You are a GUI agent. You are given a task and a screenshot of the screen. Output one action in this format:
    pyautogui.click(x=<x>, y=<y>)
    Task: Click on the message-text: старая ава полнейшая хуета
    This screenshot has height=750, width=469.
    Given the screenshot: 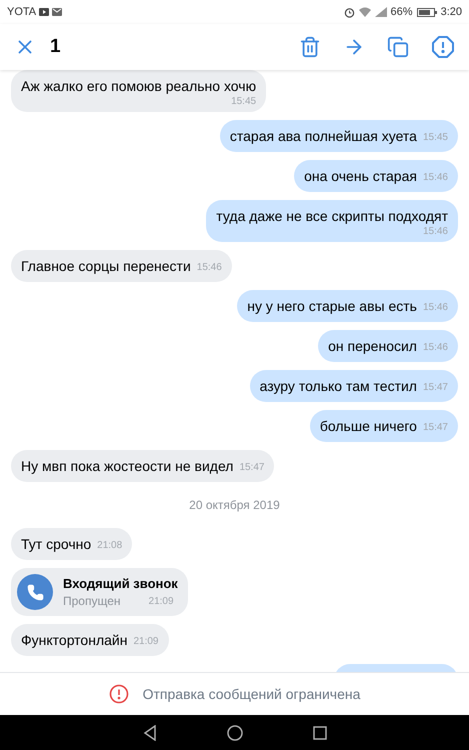 What is the action you would take?
    pyautogui.click(x=323, y=136)
    